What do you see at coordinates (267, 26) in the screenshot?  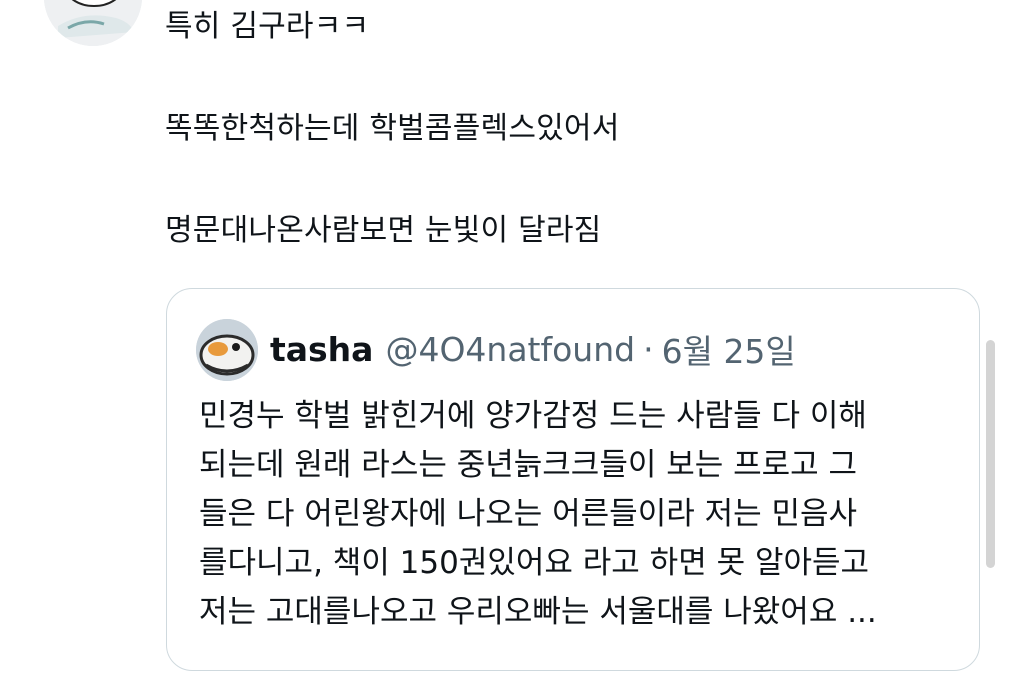 I see `tweet-text-line: 특히 김구라ㅋㅋ` at bounding box center [267, 26].